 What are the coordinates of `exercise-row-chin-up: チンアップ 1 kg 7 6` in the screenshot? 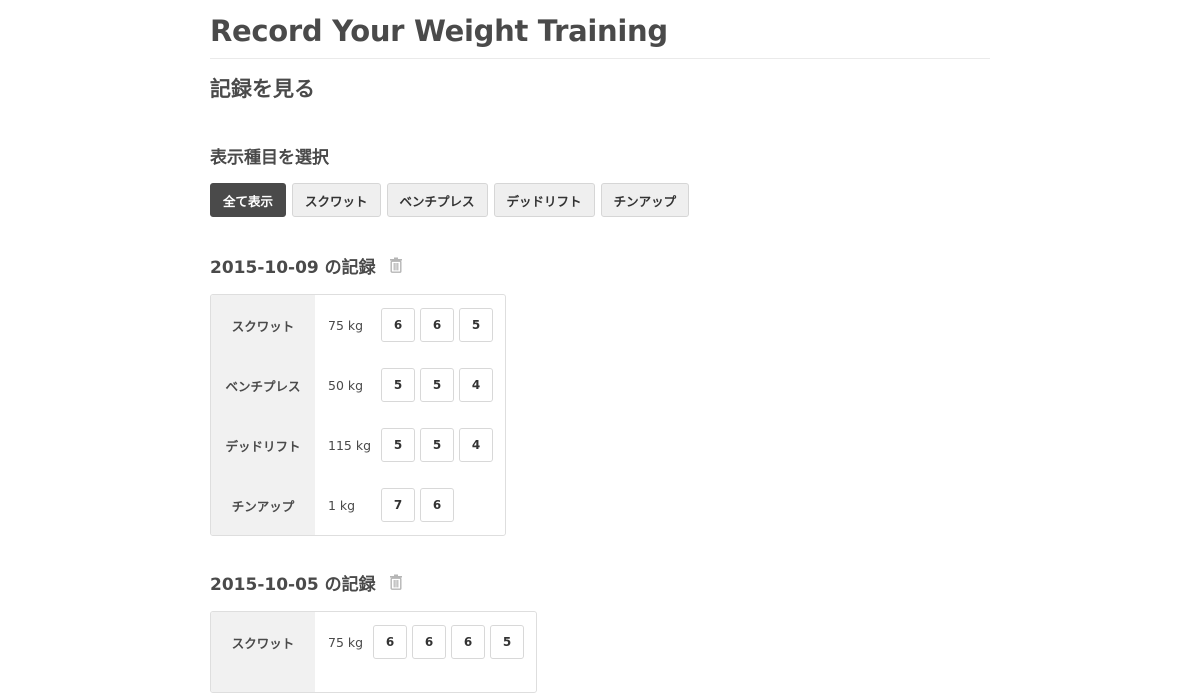 It's located at (358, 505).